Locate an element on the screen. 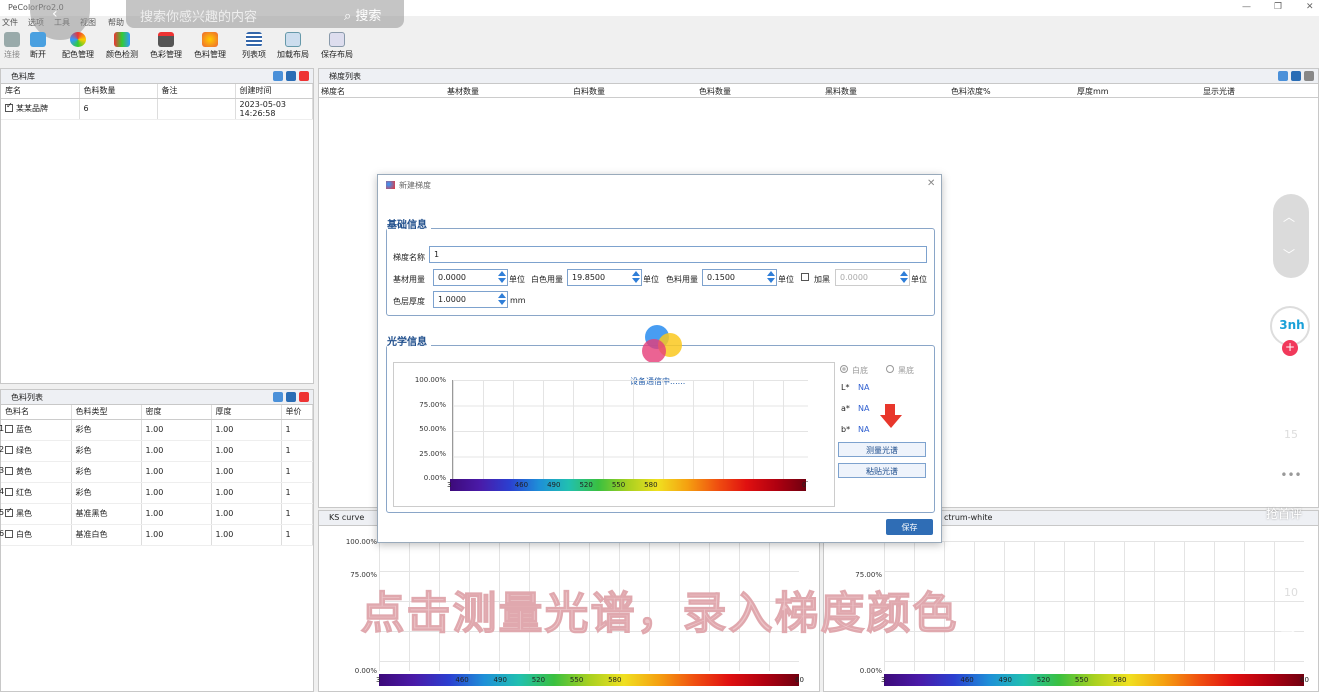 This screenshot has width=1319, height=692. disconnect-button: 断开 is located at coordinates (38, 46).